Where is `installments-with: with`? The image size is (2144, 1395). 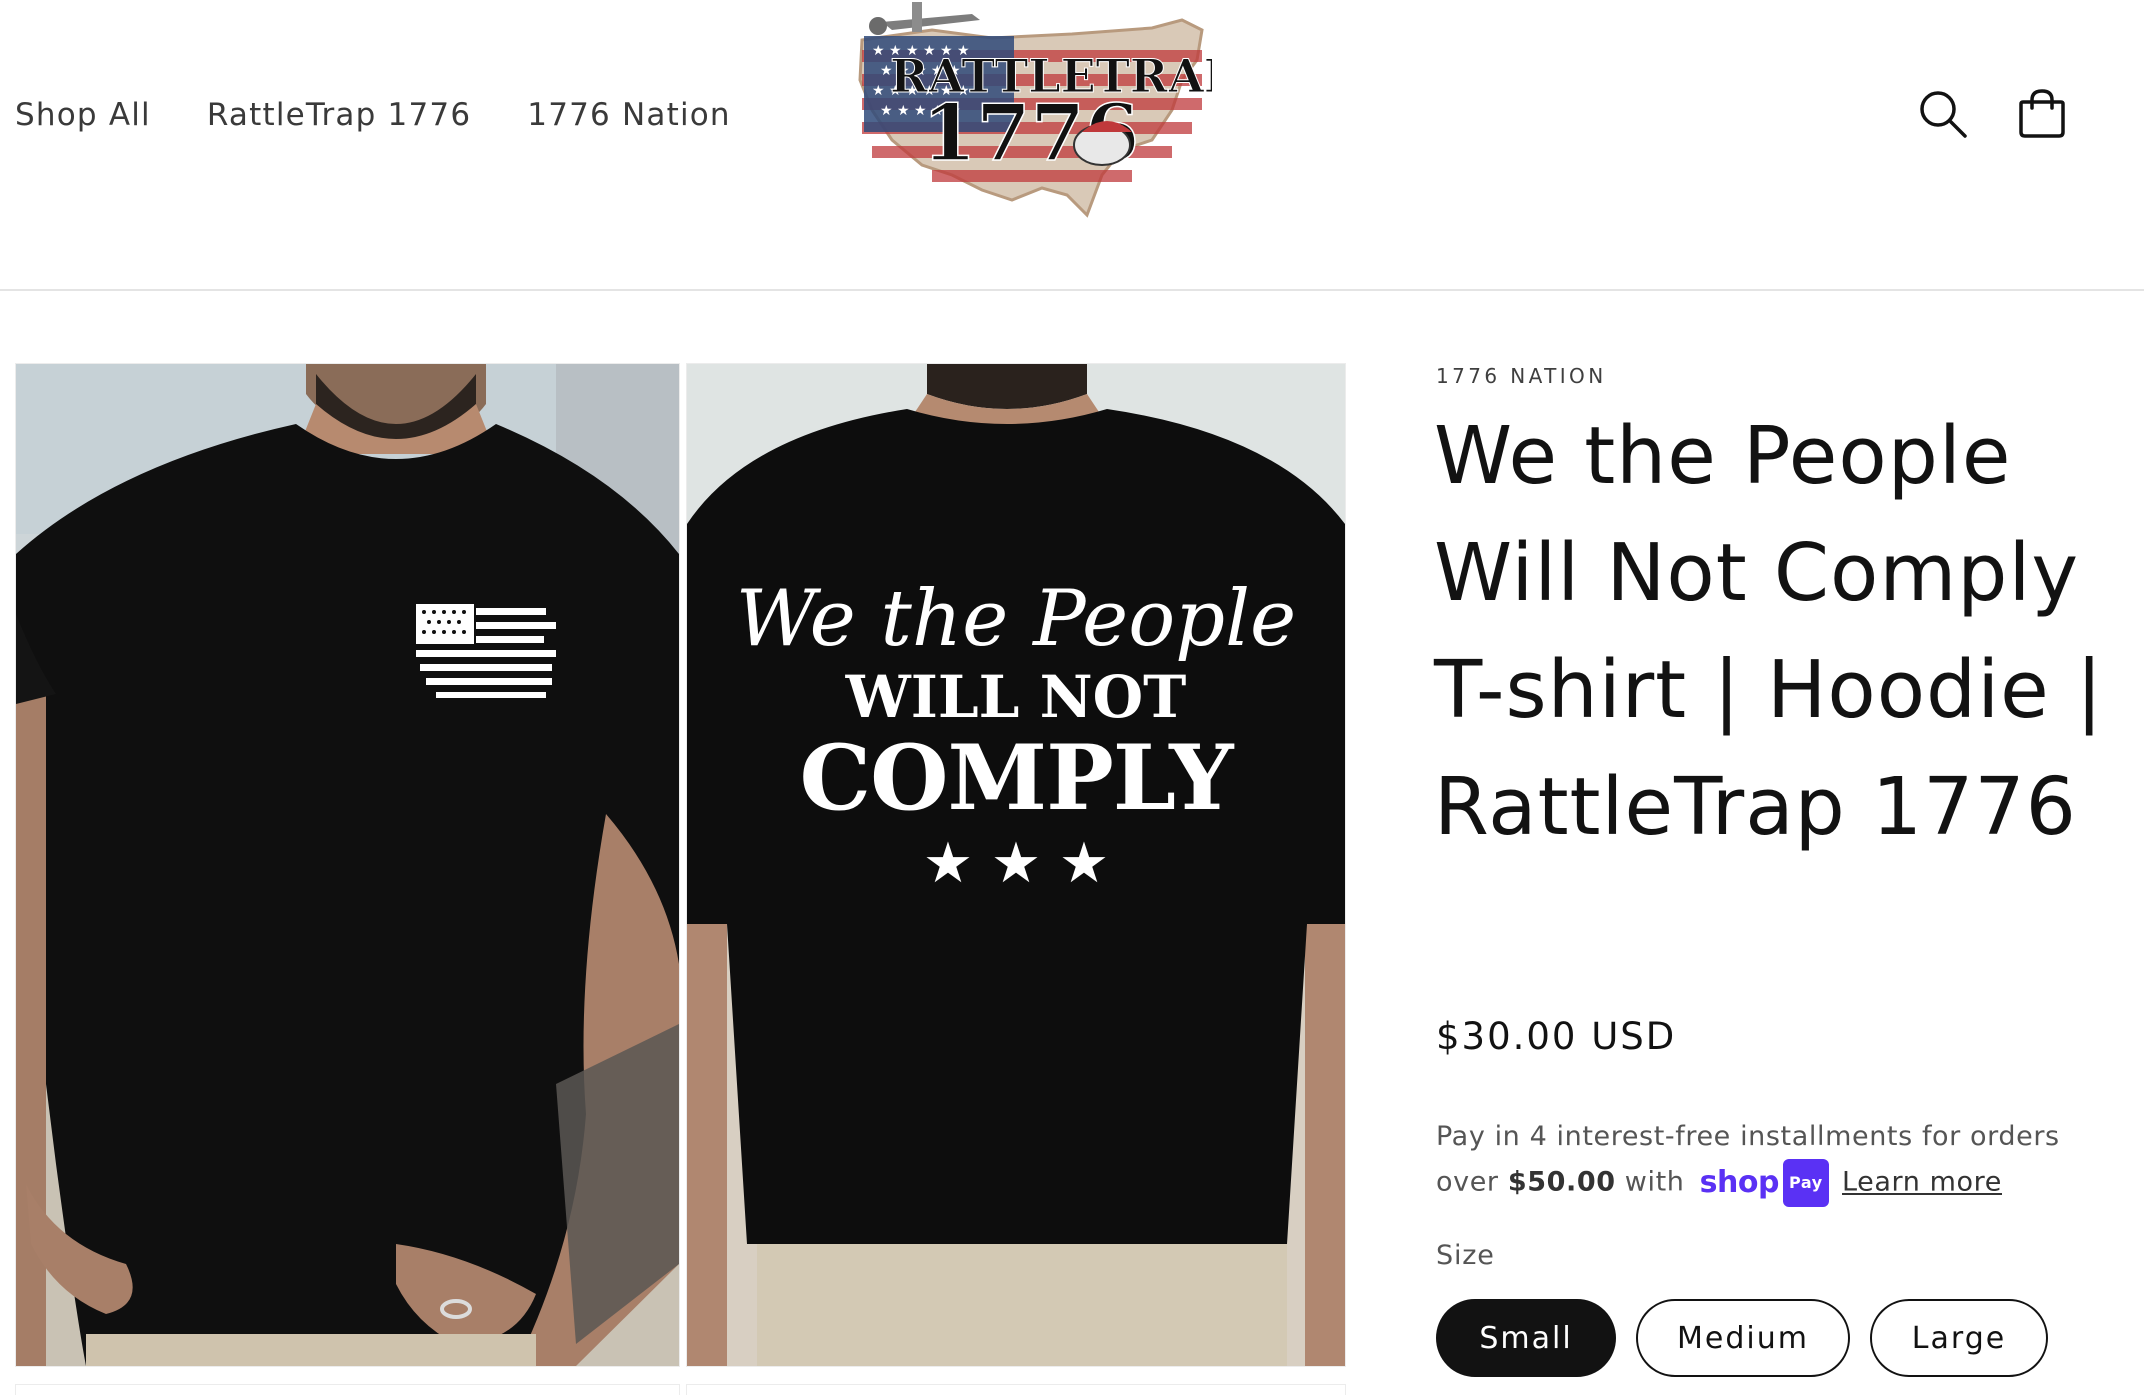
installments-with: with is located at coordinates (1654, 1182).